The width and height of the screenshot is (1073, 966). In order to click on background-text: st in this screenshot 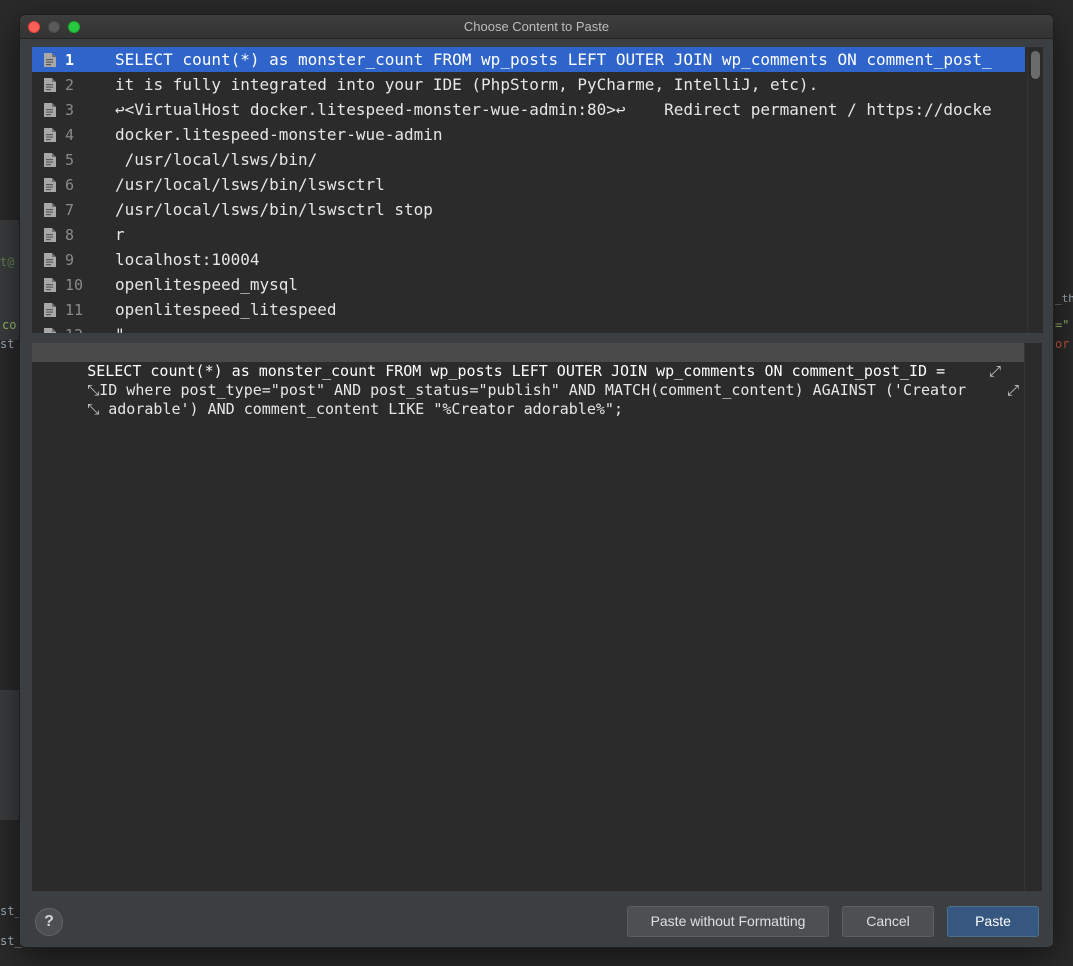, I will do `click(7, 344)`.